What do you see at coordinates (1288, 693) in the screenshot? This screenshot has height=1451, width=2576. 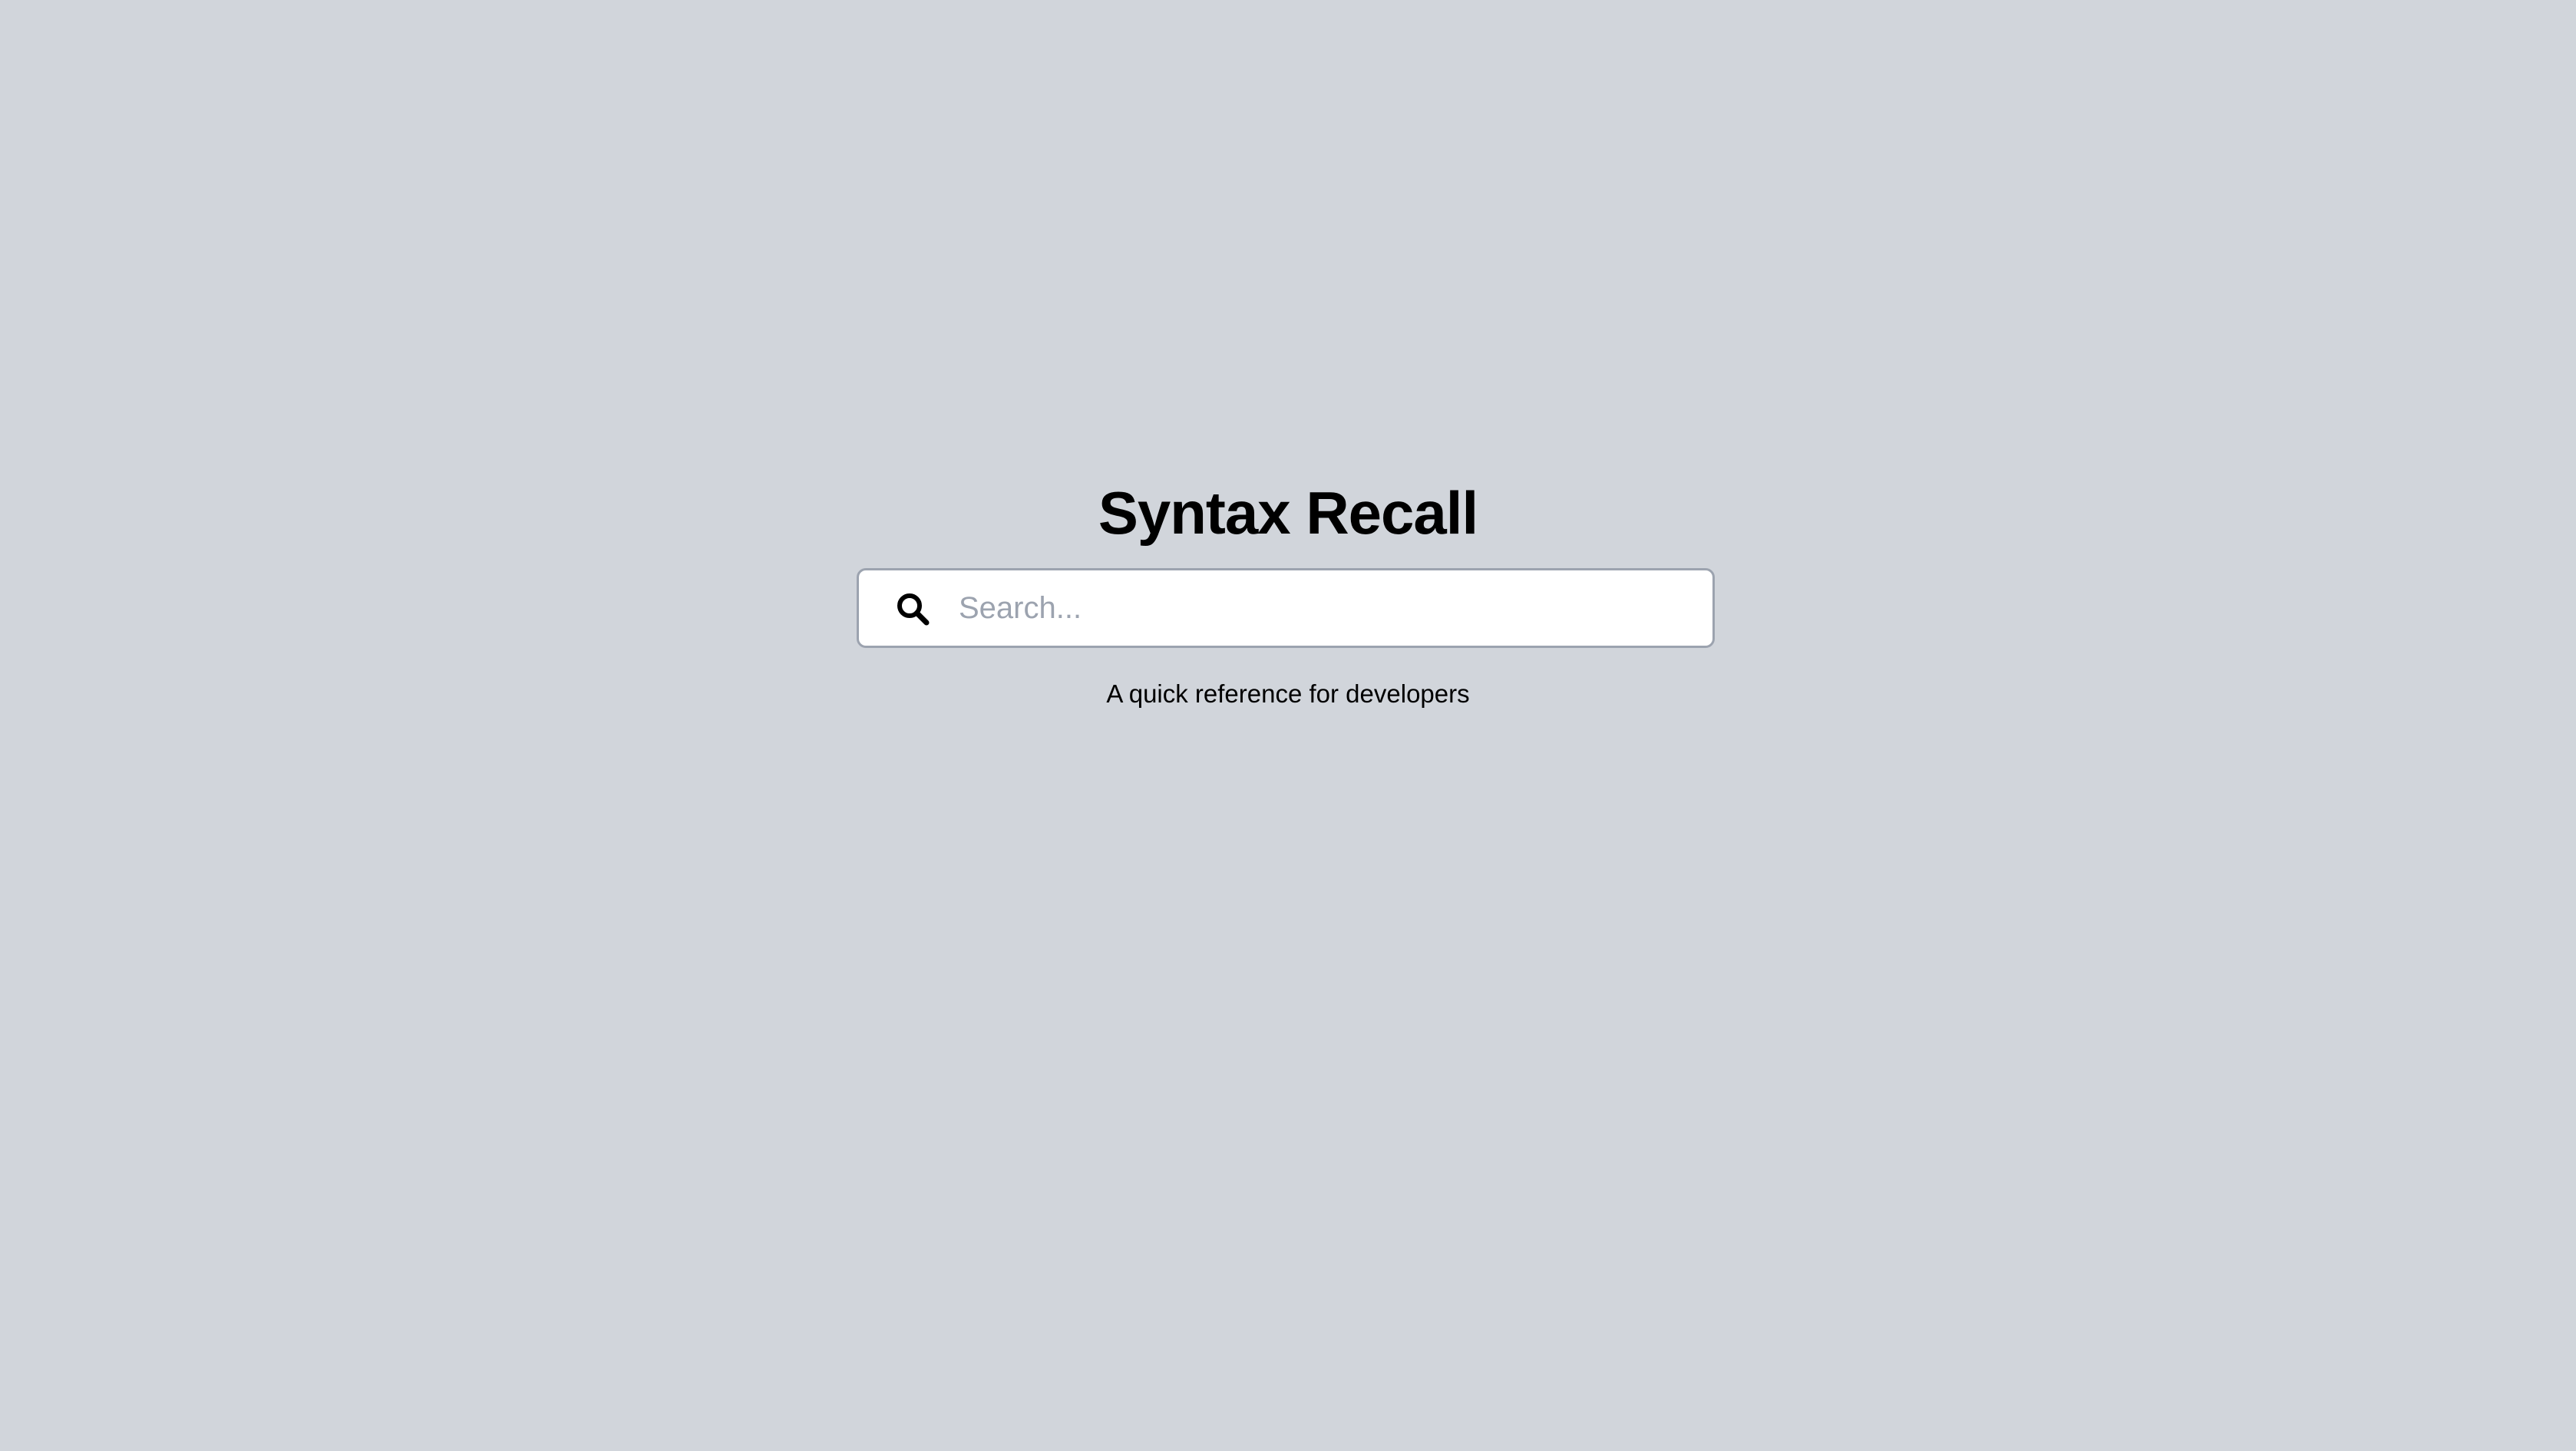 I see `tagline: A quick reference for developers` at bounding box center [1288, 693].